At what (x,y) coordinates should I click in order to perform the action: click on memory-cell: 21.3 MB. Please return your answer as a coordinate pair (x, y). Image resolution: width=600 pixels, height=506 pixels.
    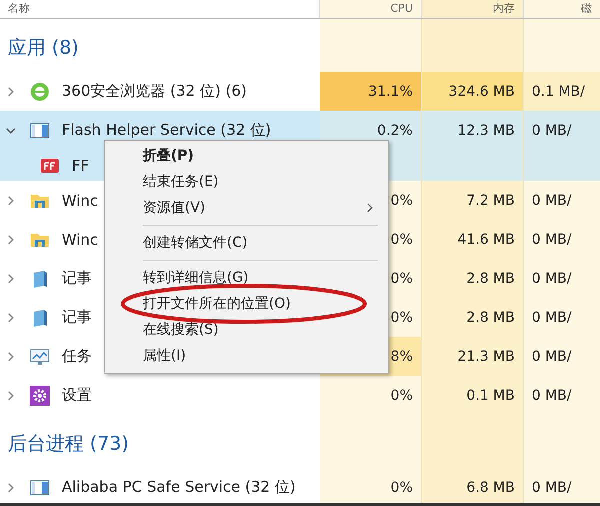
    Looking at the image, I should click on (486, 356).